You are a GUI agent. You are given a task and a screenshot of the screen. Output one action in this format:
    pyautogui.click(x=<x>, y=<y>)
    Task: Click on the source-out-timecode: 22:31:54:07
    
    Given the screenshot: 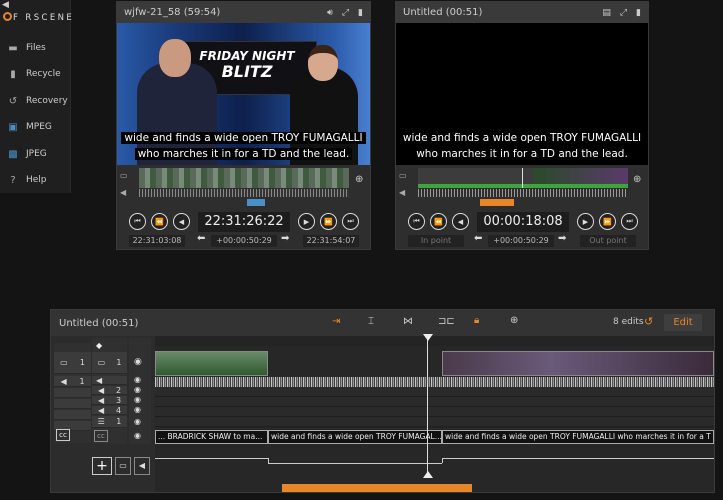 What is the action you would take?
    pyautogui.click(x=331, y=241)
    